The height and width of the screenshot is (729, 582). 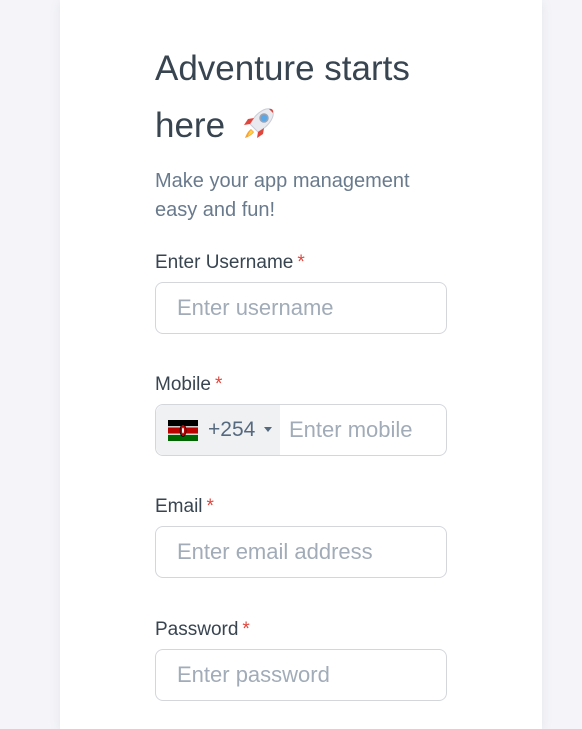 I want to click on password-input-box, so click(x=301, y=675).